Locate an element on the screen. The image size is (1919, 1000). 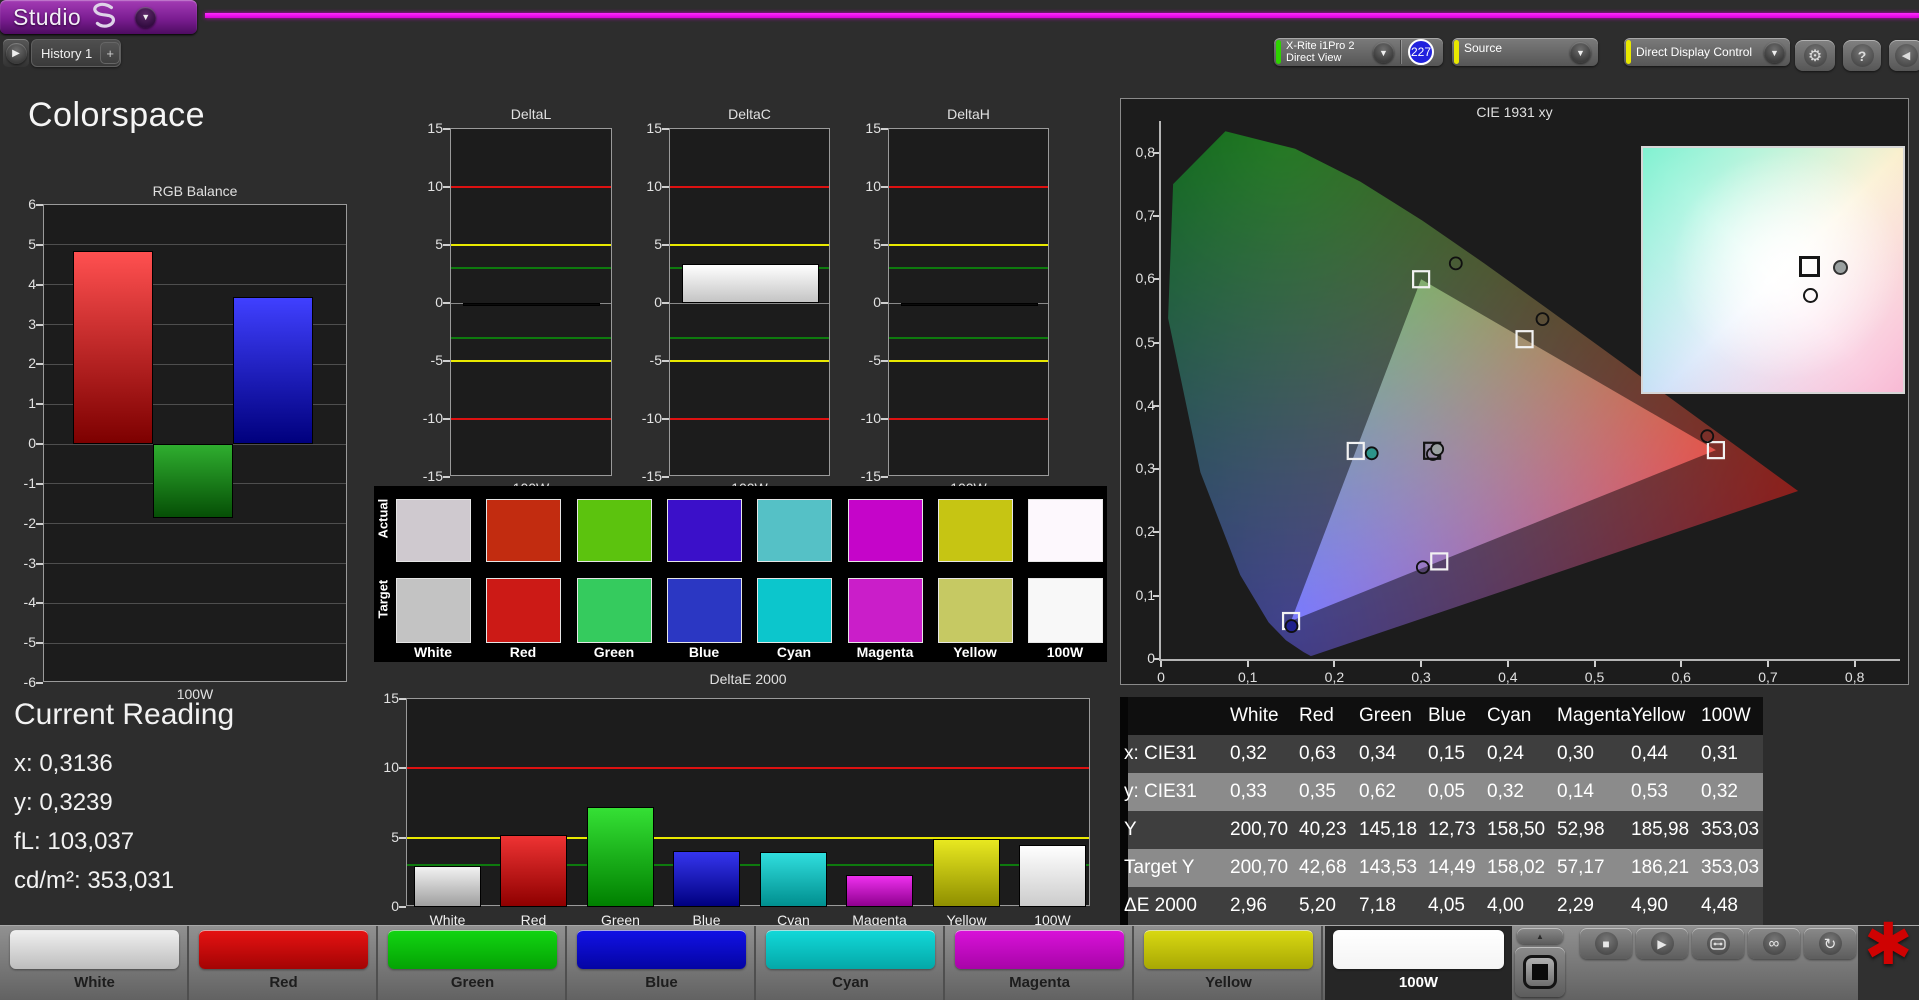
settings-button: ⚙ is located at coordinates (1815, 55).